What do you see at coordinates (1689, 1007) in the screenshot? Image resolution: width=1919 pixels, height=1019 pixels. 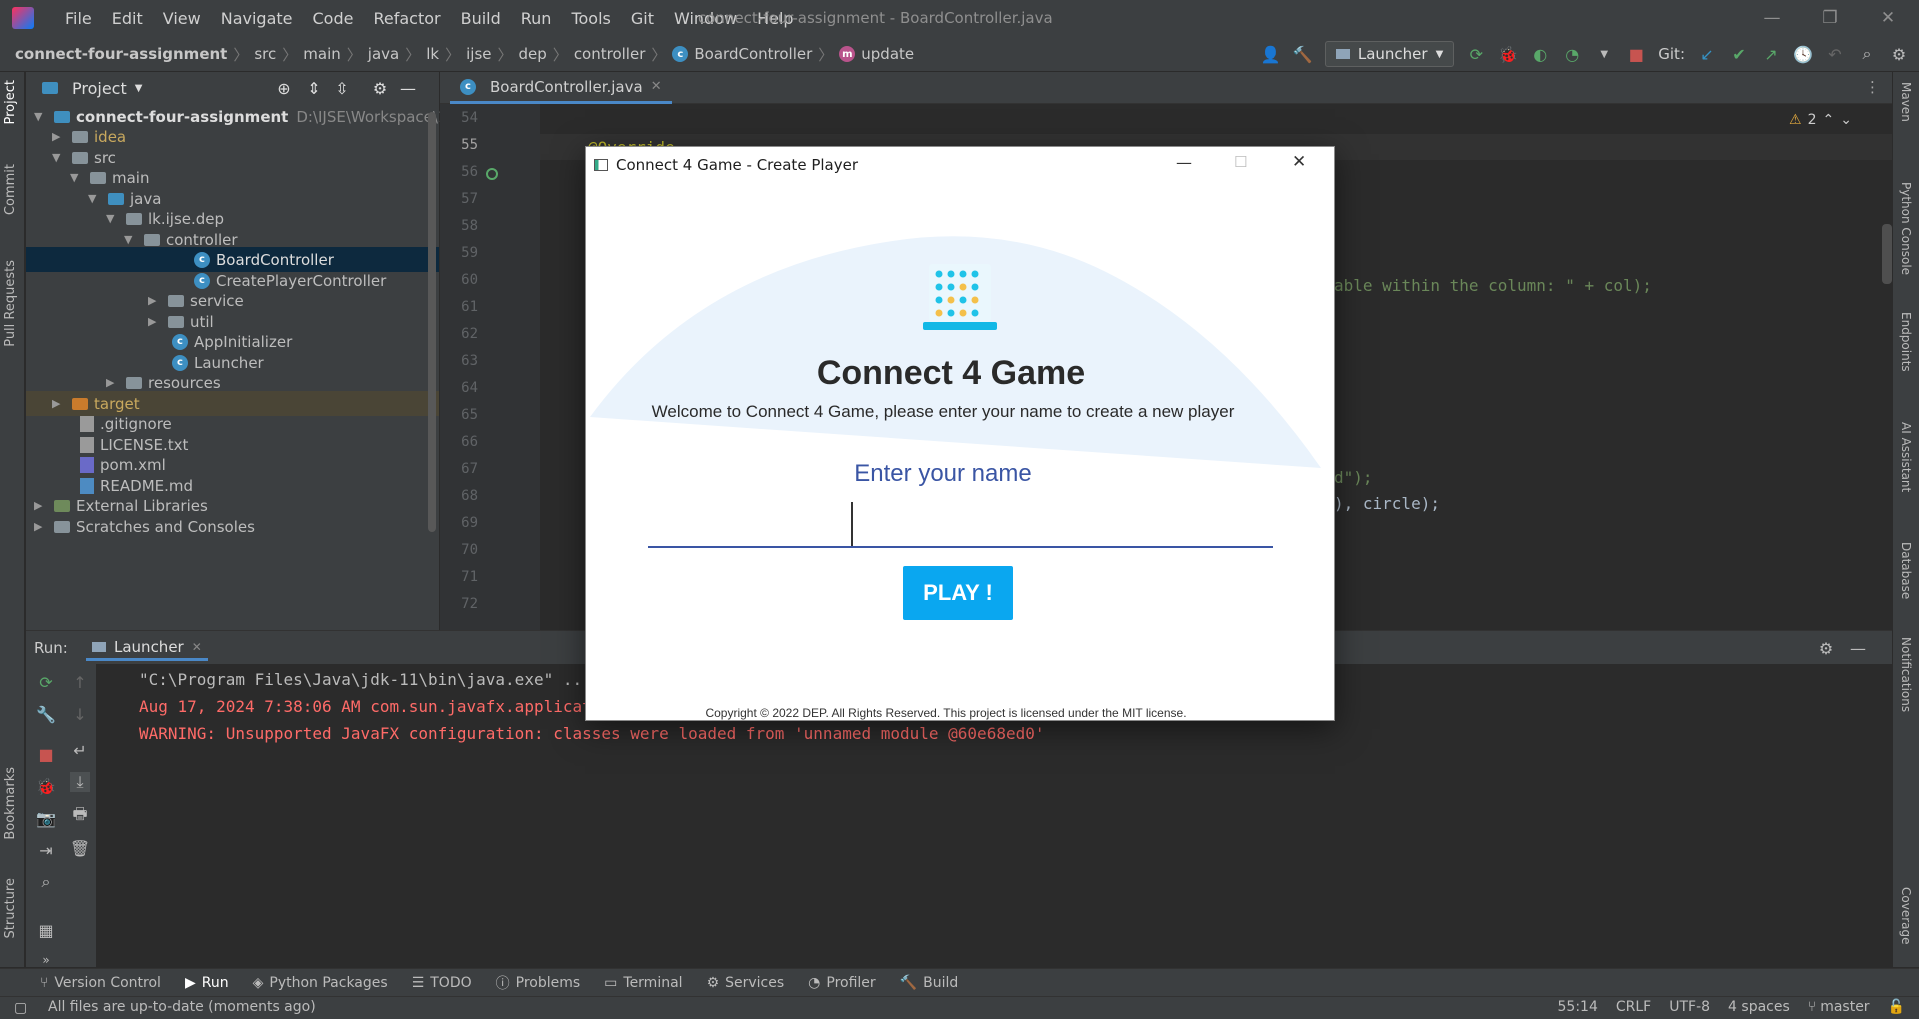 I see `file-encoding: UTF-8` at bounding box center [1689, 1007].